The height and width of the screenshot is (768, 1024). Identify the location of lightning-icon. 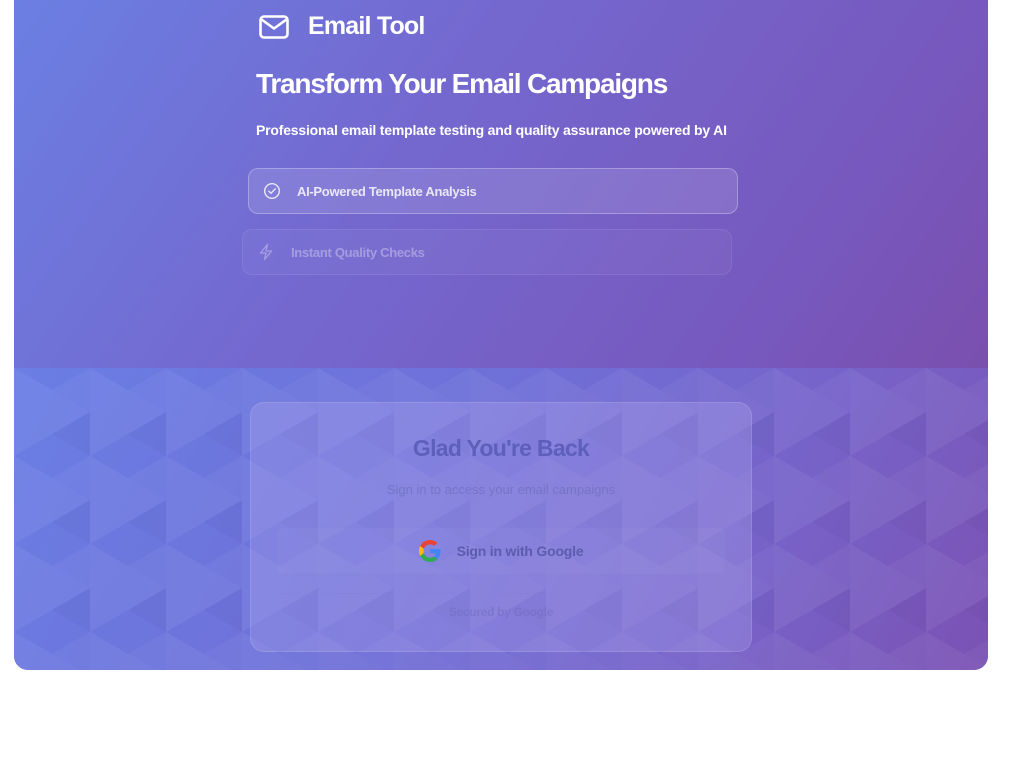
(266, 252).